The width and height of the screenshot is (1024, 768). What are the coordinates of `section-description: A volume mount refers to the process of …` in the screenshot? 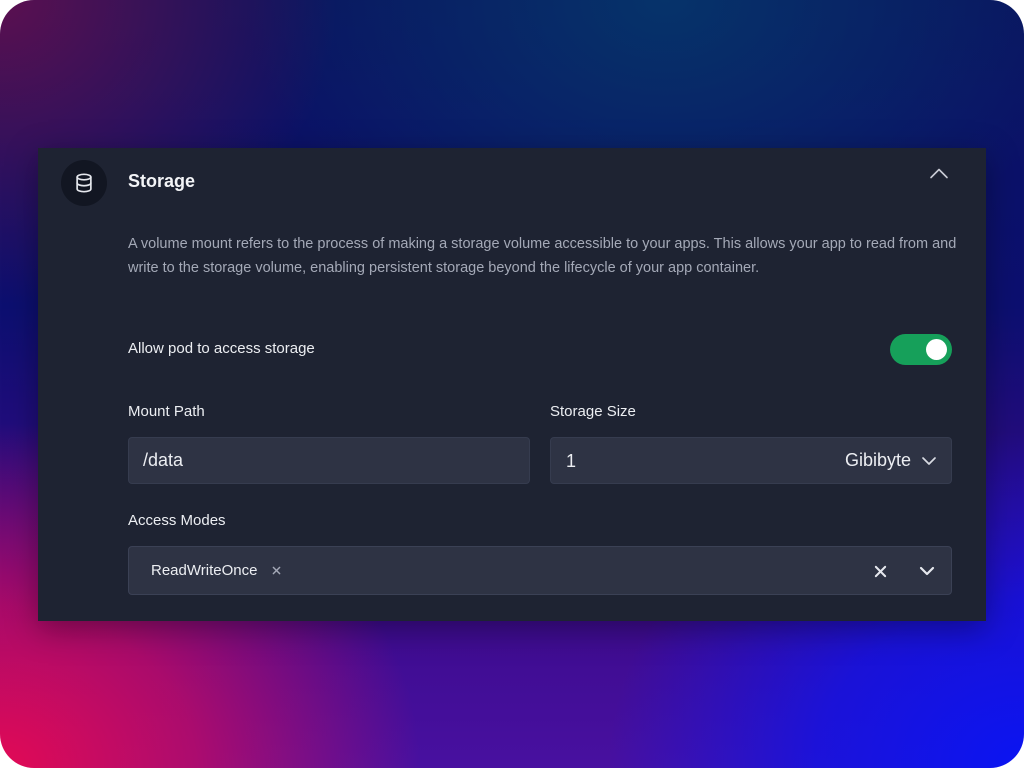 It's located at (542, 256).